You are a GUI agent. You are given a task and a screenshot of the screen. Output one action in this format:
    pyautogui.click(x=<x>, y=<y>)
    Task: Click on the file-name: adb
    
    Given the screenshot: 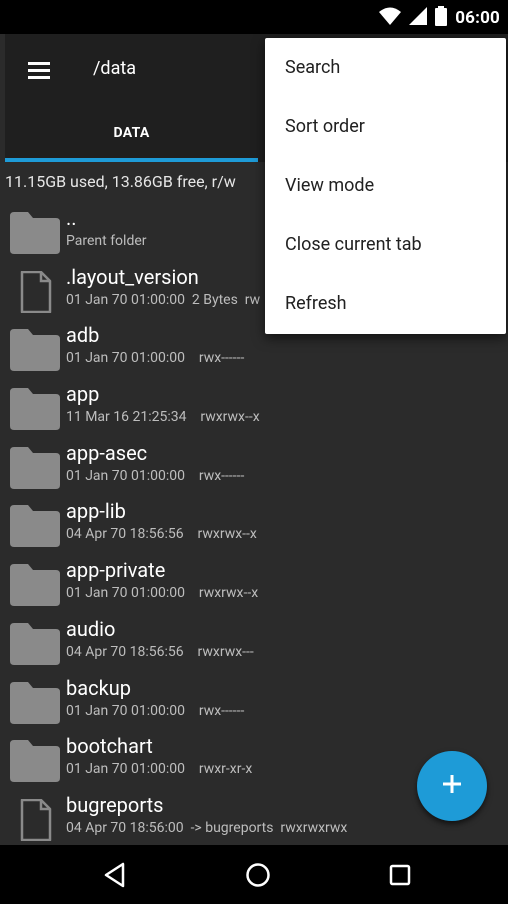 What is the action you would take?
    pyautogui.click(x=83, y=335)
    